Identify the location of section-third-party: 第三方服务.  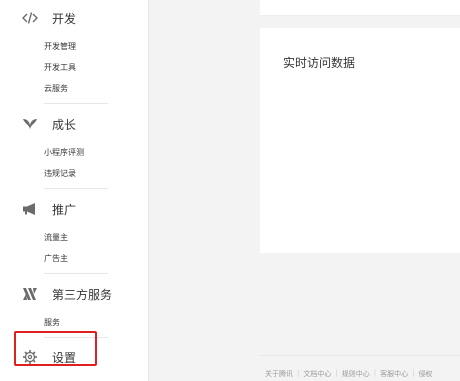
(67, 294).